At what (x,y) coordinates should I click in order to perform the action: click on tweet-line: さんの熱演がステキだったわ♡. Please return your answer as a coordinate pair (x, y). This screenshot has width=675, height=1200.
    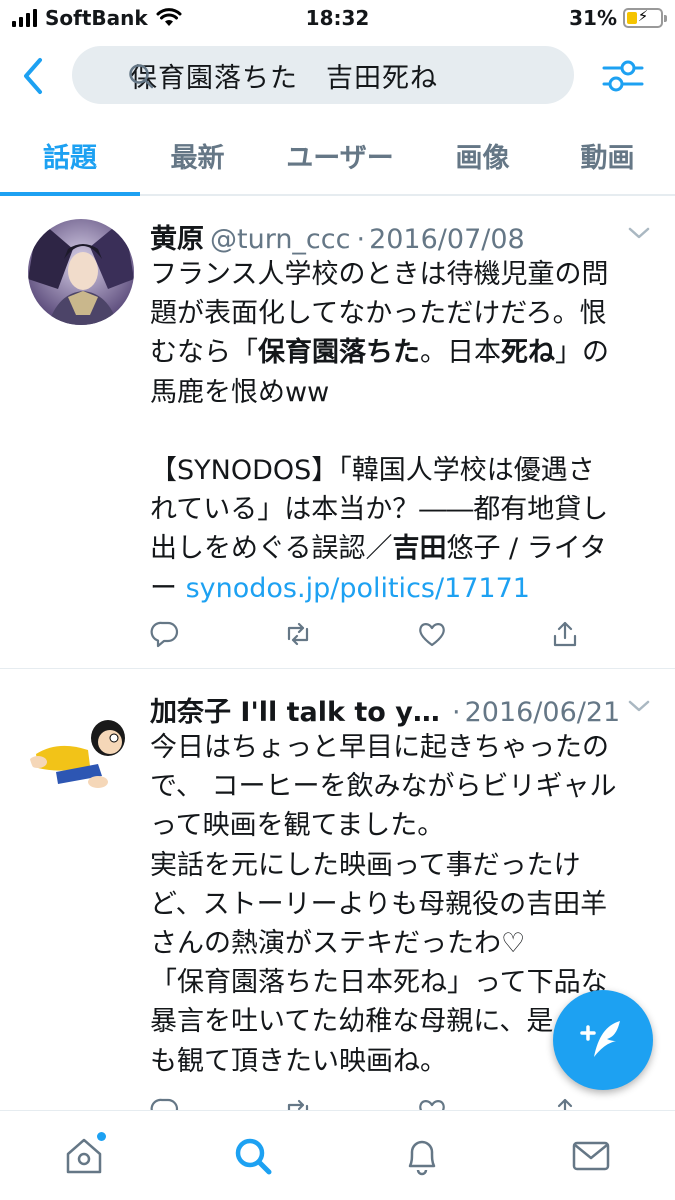
    Looking at the image, I should click on (338, 944).